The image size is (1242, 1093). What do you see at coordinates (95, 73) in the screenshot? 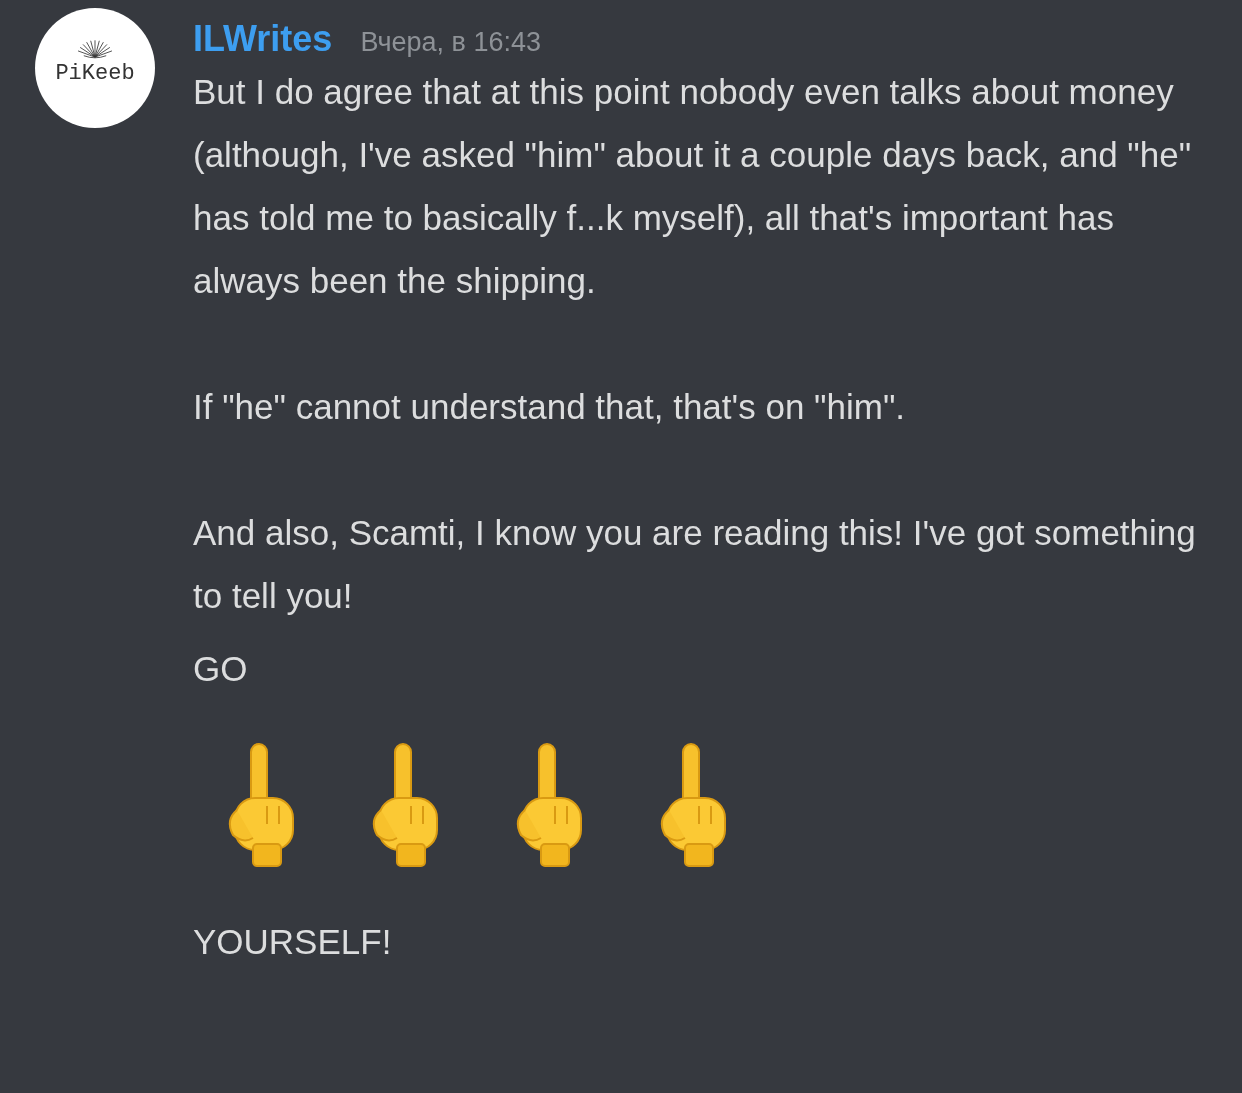
I see `avatar-text: PiKeeb` at bounding box center [95, 73].